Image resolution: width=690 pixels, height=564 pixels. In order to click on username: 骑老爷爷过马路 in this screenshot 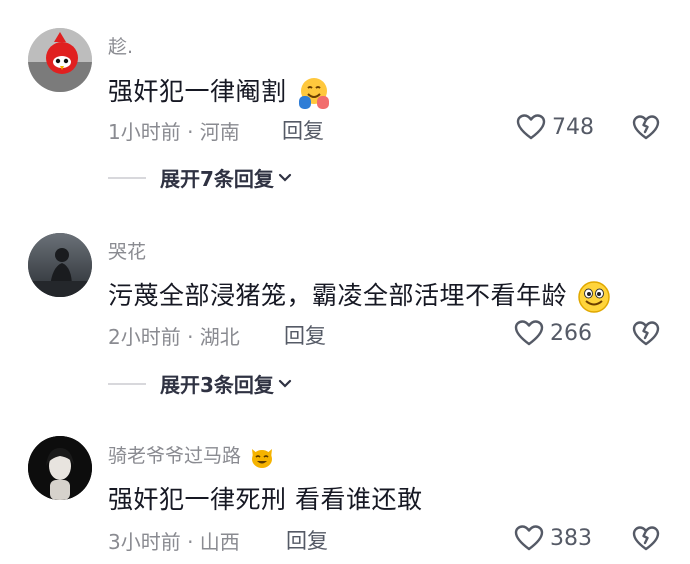, I will do `click(191, 455)`.